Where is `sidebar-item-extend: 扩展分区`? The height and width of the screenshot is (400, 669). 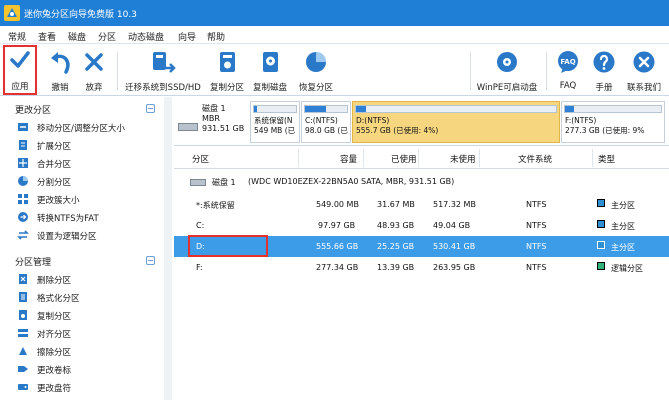
sidebar-item-extend: 扩展分区 is located at coordinates (82, 145).